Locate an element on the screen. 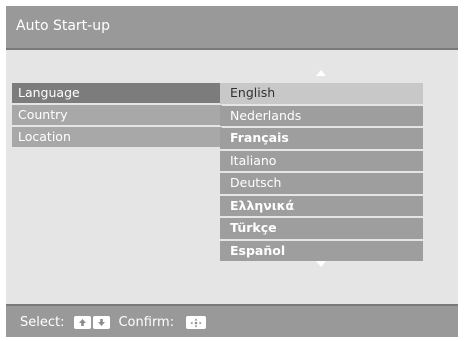  up-key-icon is located at coordinates (83, 322).